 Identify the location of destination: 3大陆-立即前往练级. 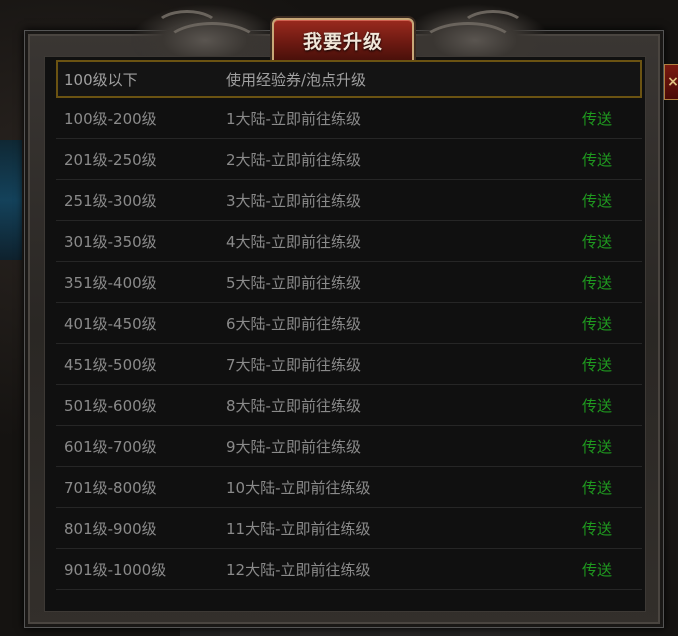
(293, 200).